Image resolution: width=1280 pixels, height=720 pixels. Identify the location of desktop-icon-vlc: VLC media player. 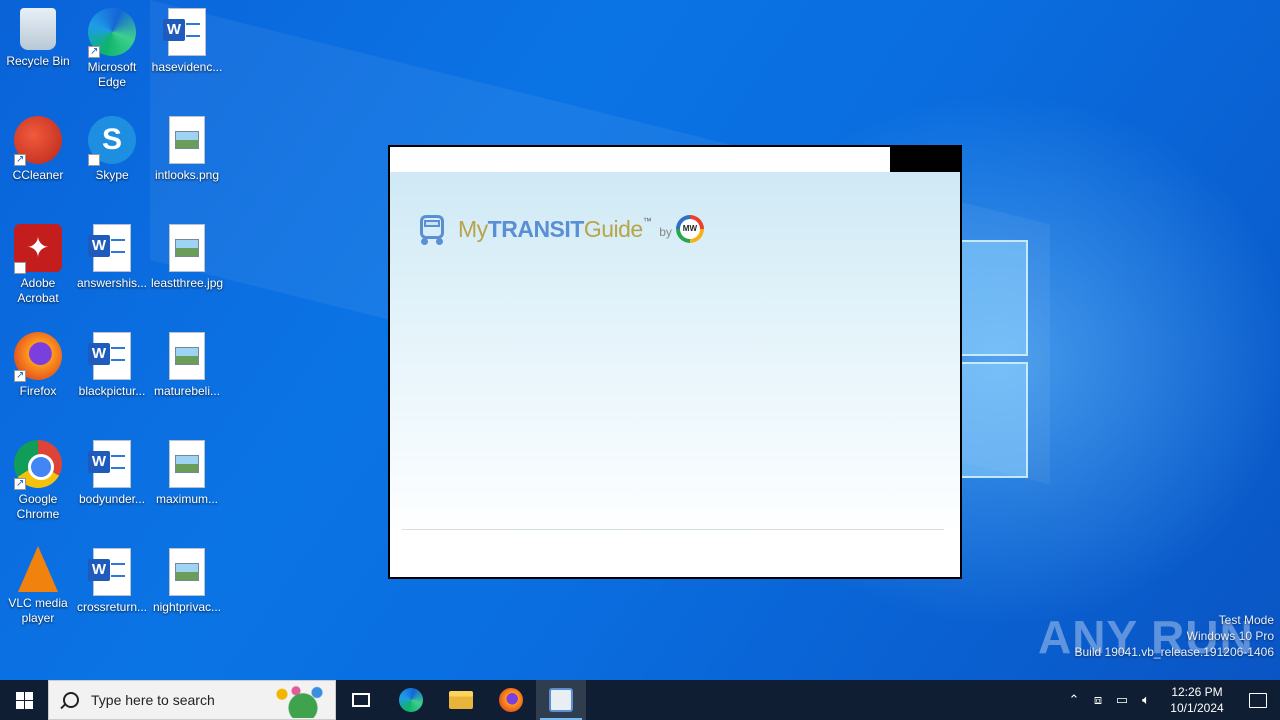
(38, 592).